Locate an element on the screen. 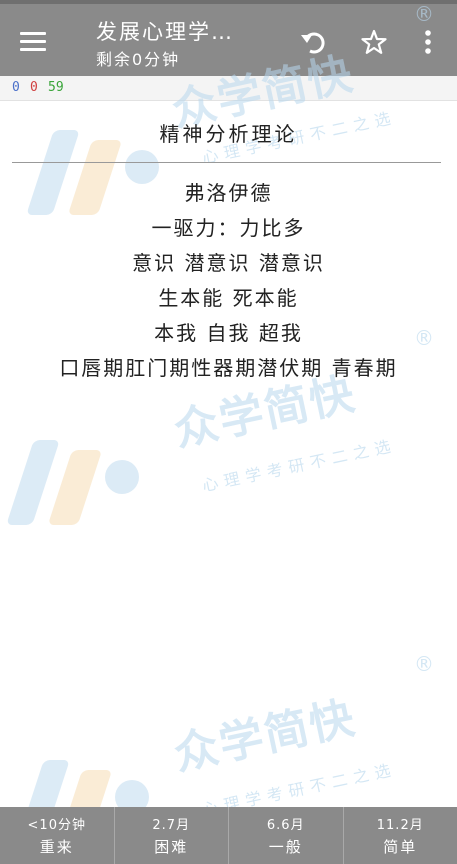 The width and height of the screenshot is (457, 864). card-divider is located at coordinates (226, 162).